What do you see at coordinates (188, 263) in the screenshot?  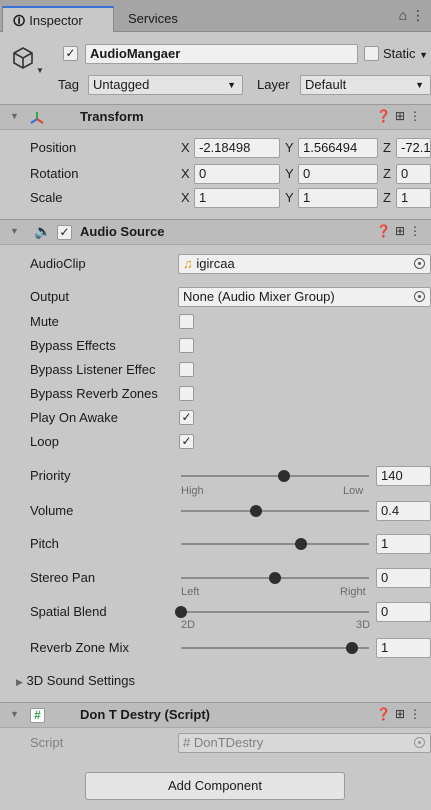 I see `audio-clip-icon: ♫` at bounding box center [188, 263].